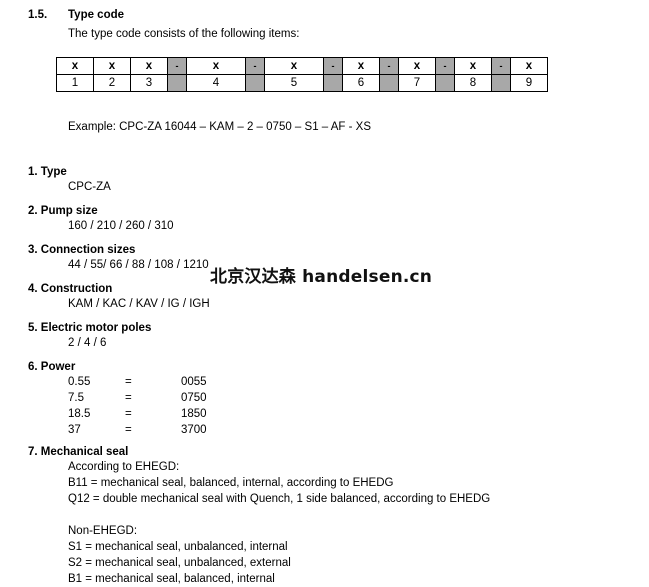 The image size is (649, 587). I want to click on power-row: 0.55 = 0055, so click(137, 382).